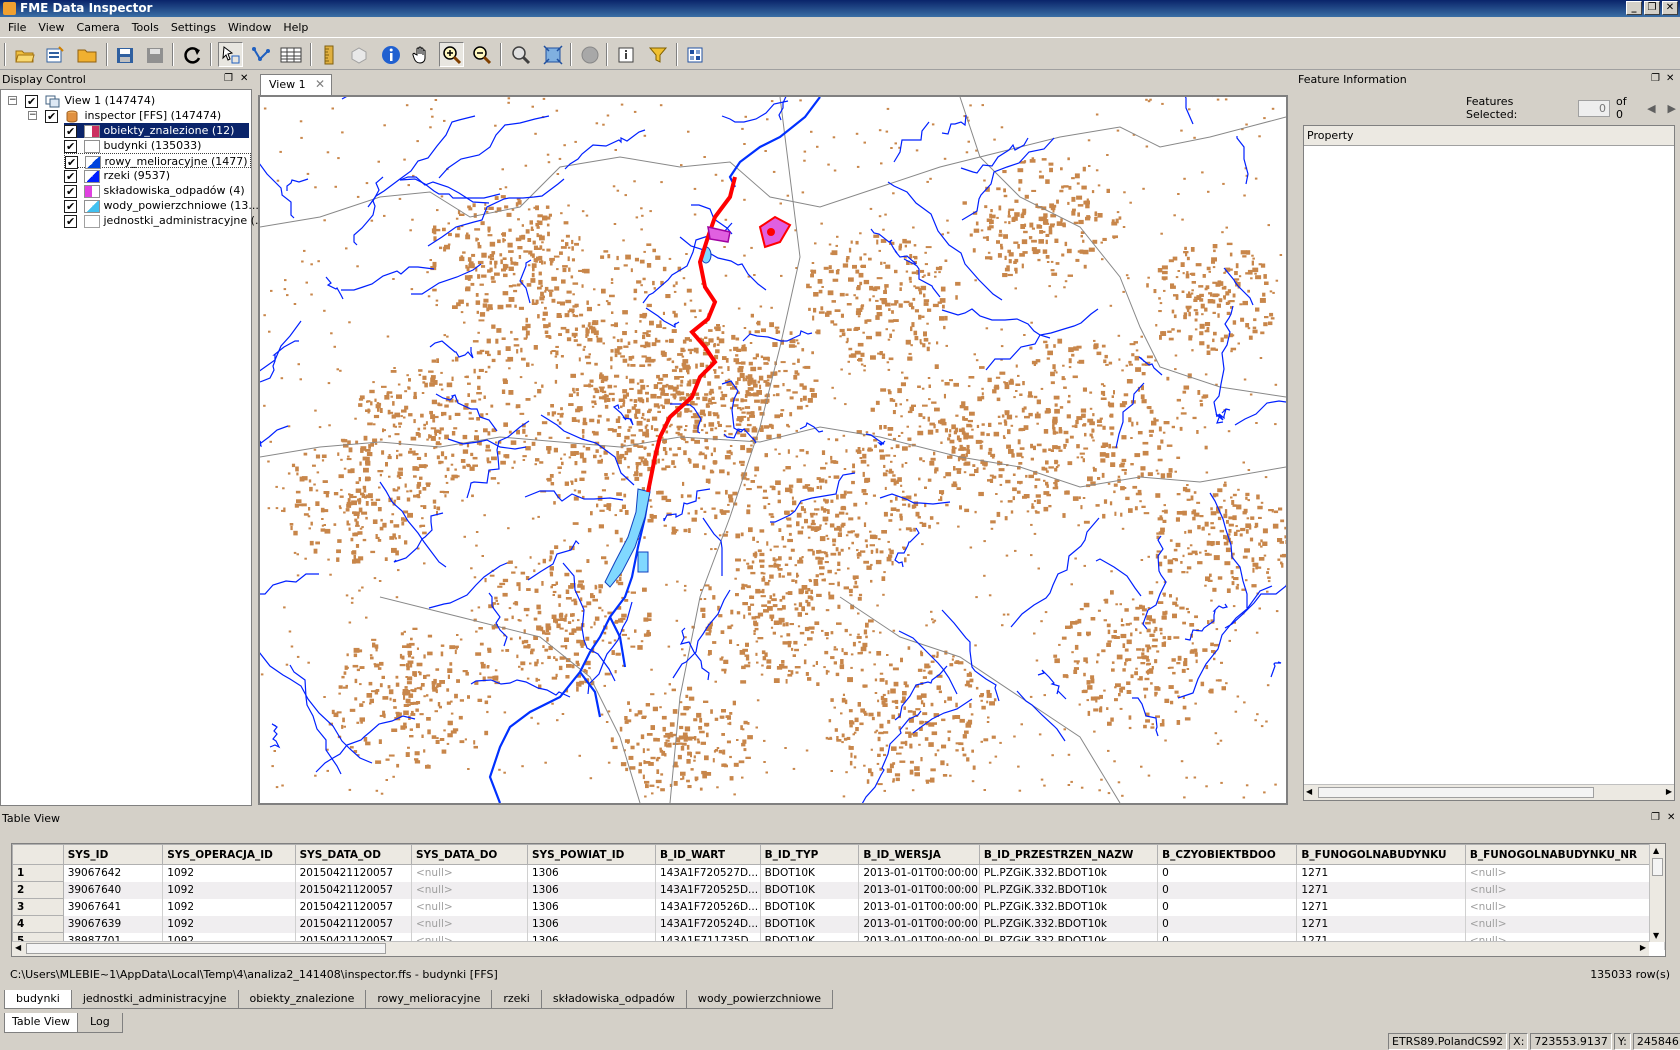  Describe the element at coordinates (1489, 136) in the screenshot. I see `property-column-header: Property` at that location.